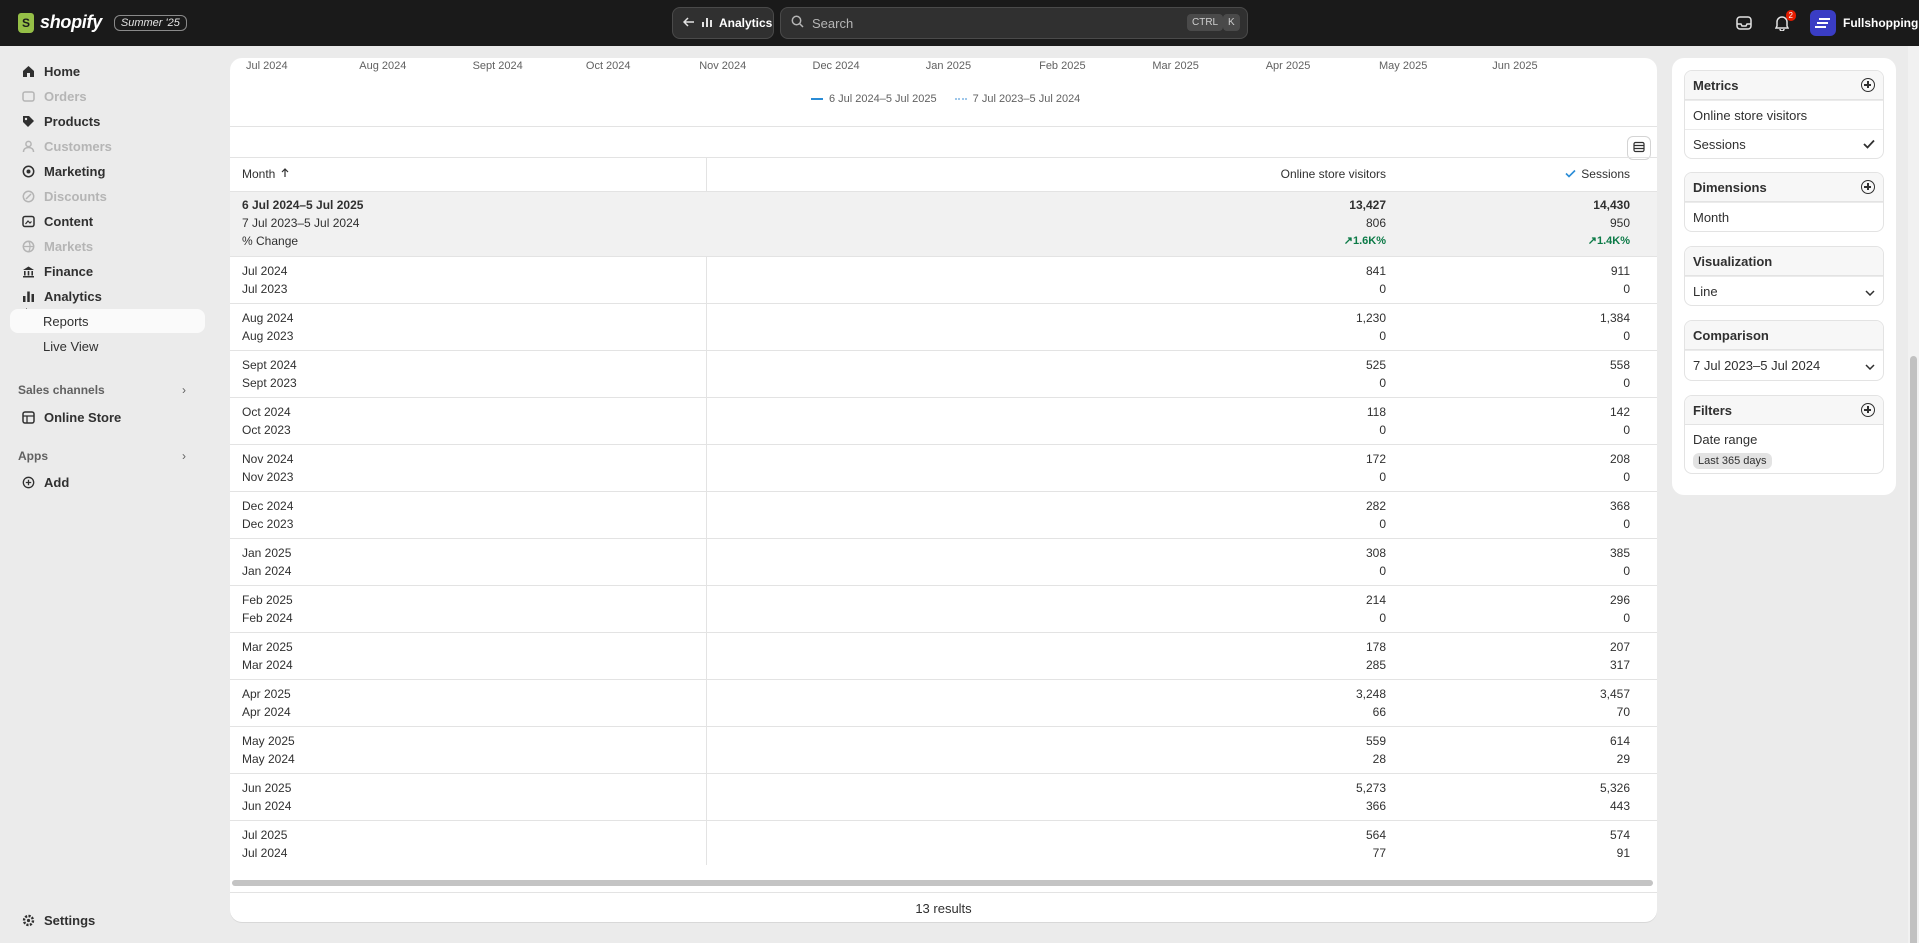 Image resolution: width=1919 pixels, height=943 pixels. I want to click on filter-item: Date range Last 365 days, so click(1784, 449).